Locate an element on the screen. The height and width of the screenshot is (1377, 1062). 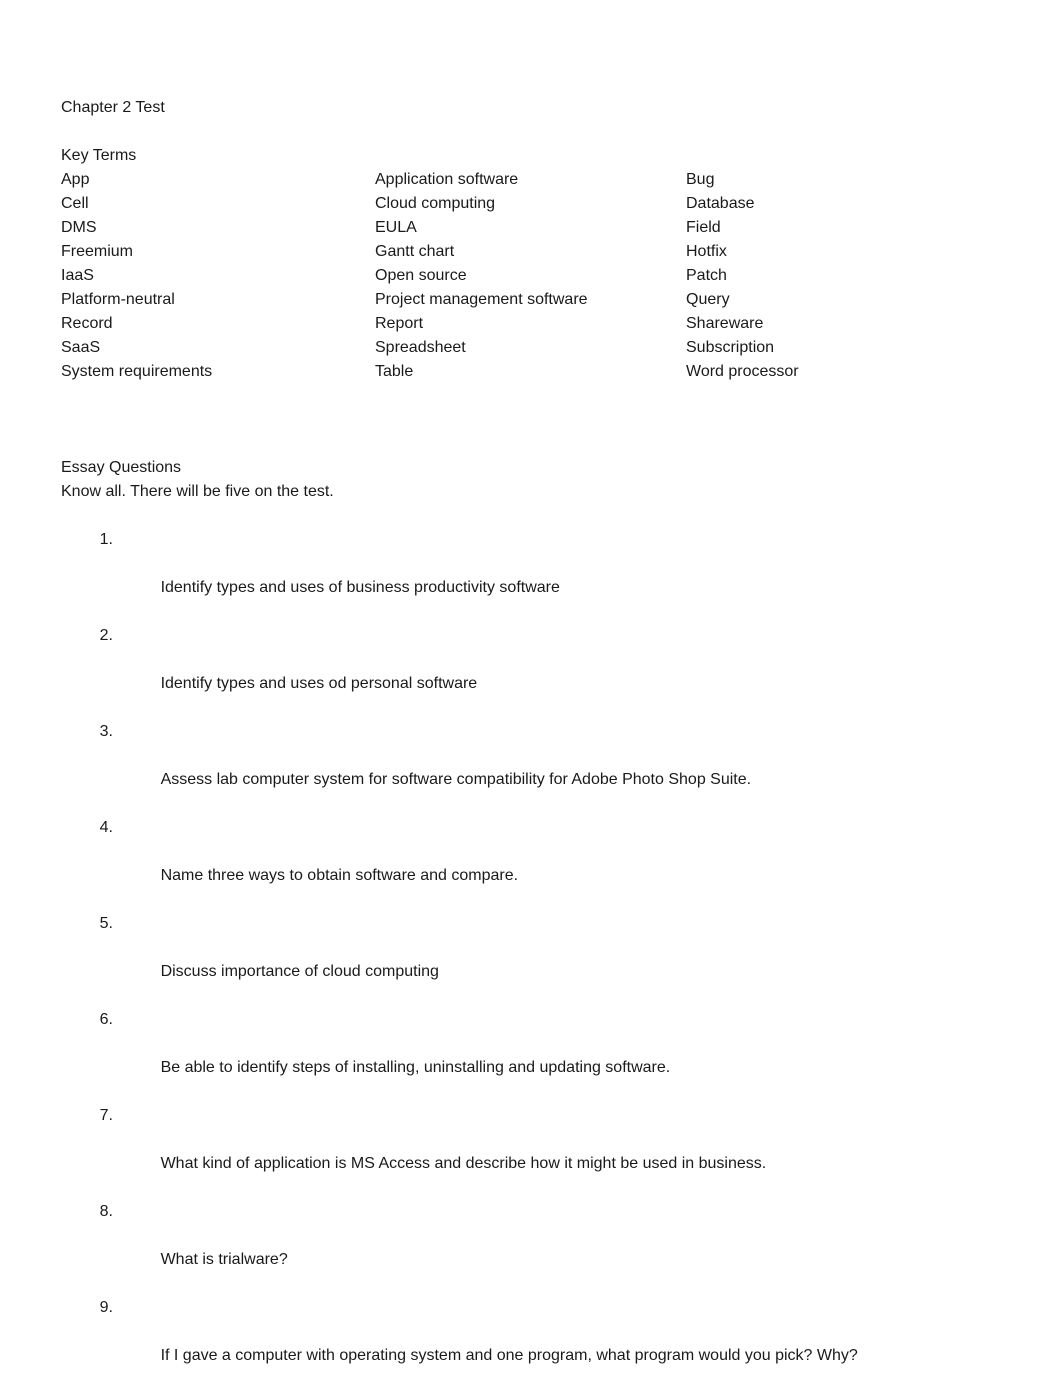
table-row: SaaS Spreadsheet Subscription is located at coordinates (491, 348).